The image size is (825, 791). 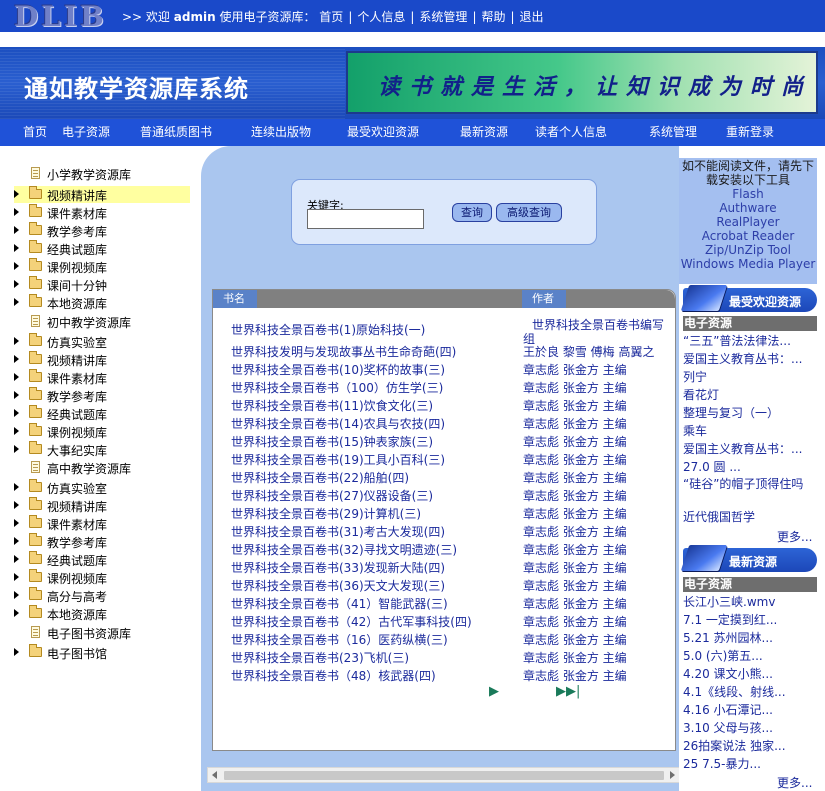 I want to click on nav-popular: 最受欢迎资源, so click(x=383, y=131).